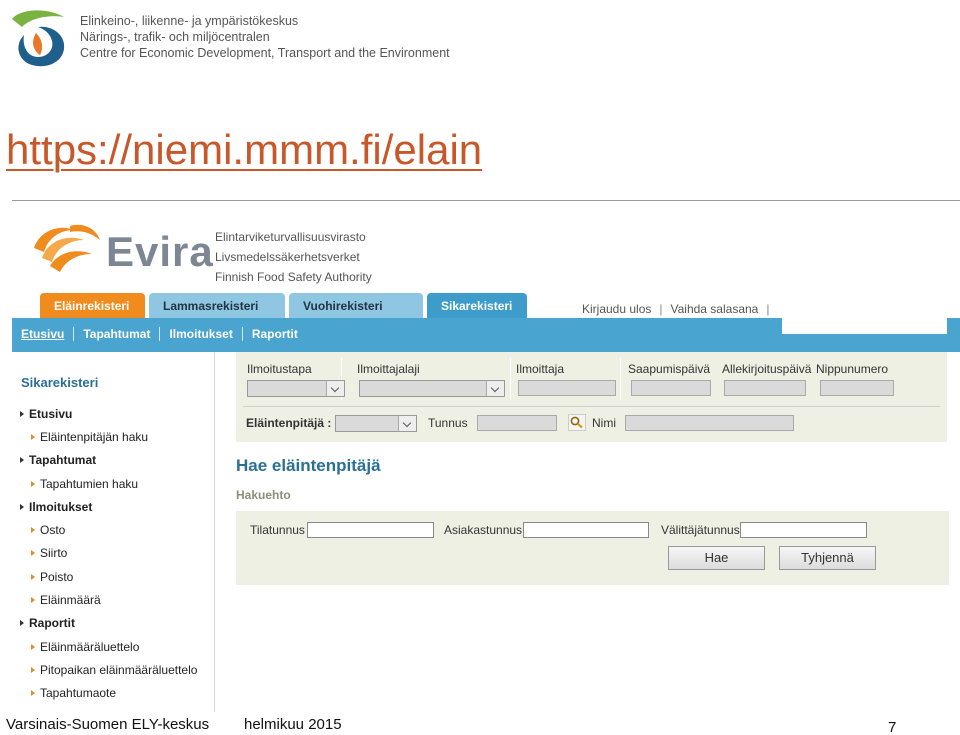 The height and width of the screenshot is (735, 960). I want to click on sidebar-item-elaintenpitajan-haku: Eläintenpitäjän haku, so click(108, 436).